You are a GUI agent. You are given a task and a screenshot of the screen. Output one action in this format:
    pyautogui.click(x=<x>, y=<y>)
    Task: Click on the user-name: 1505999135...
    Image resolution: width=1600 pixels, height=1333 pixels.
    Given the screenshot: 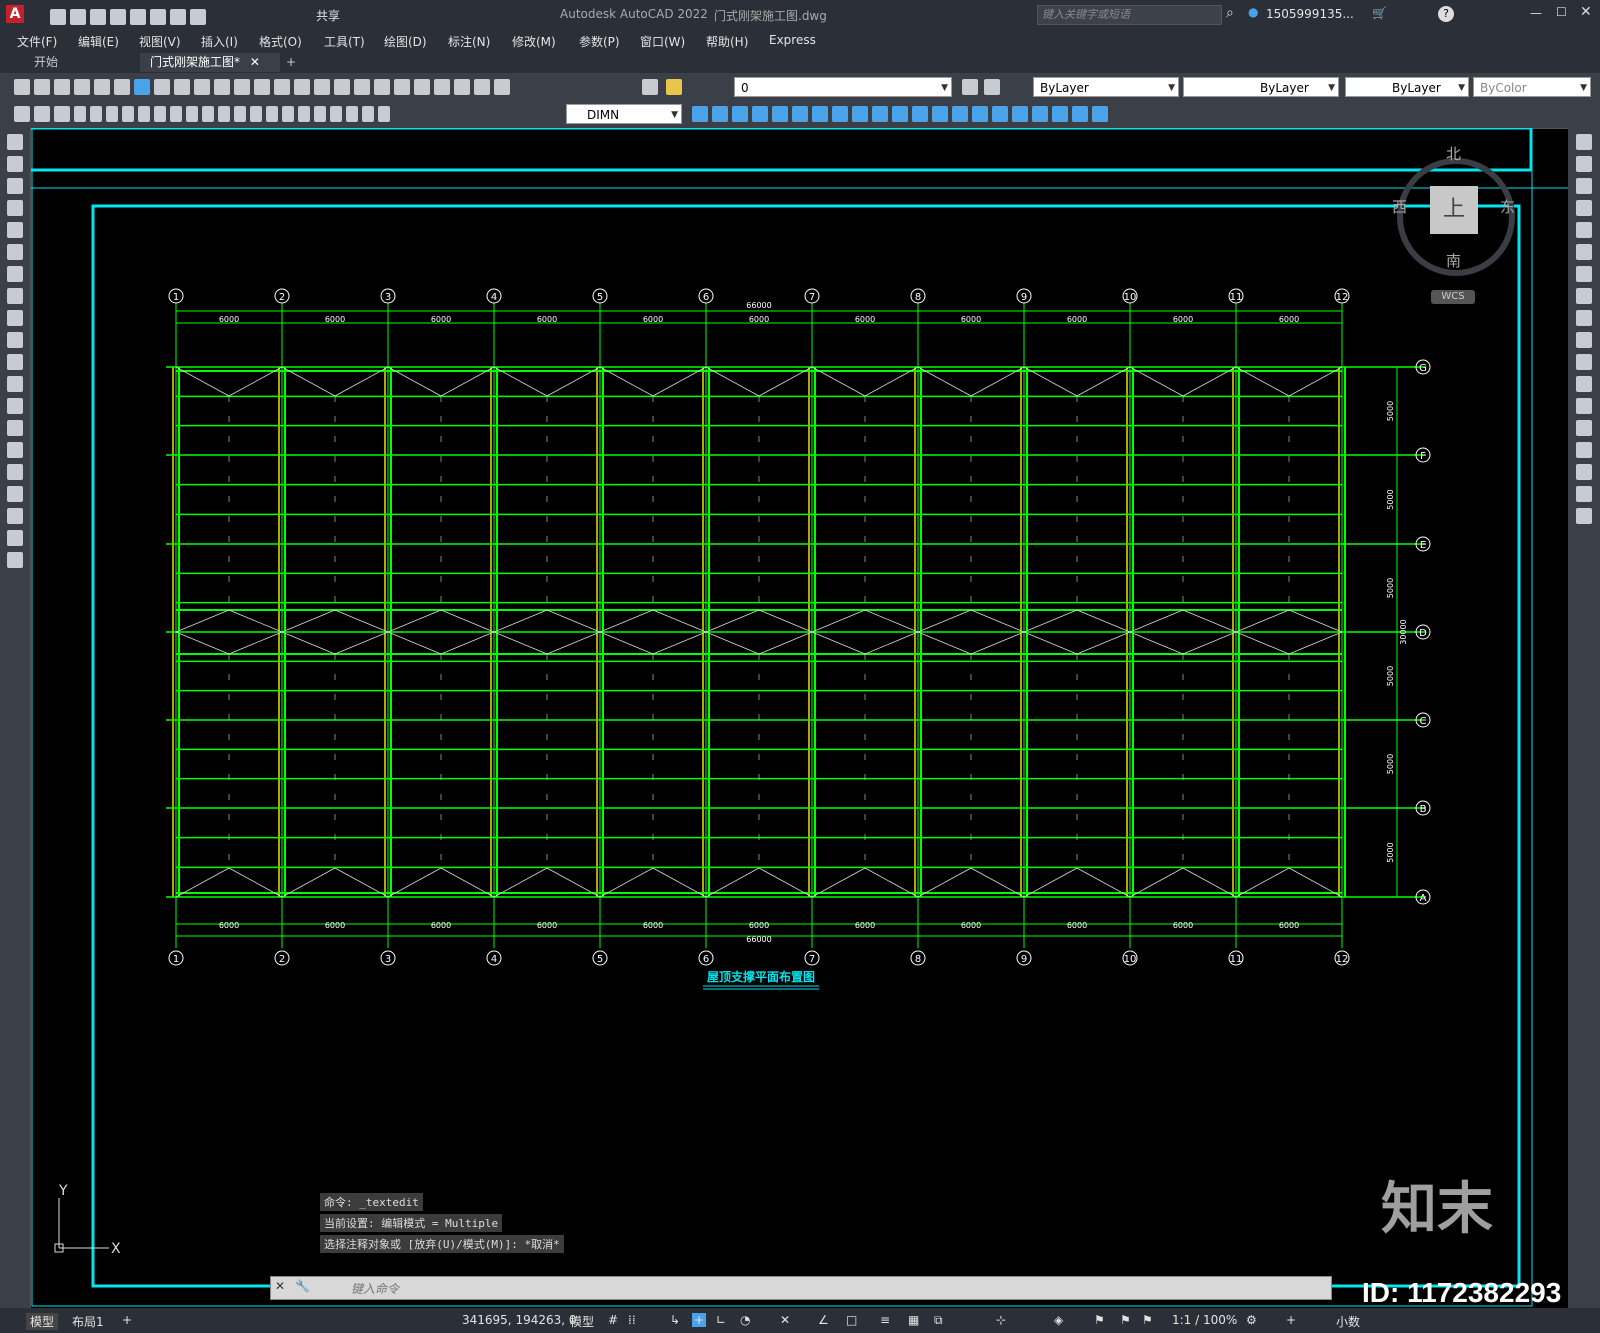 What is the action you would take?
    pyautogui.click(x=1310, y=14)
    